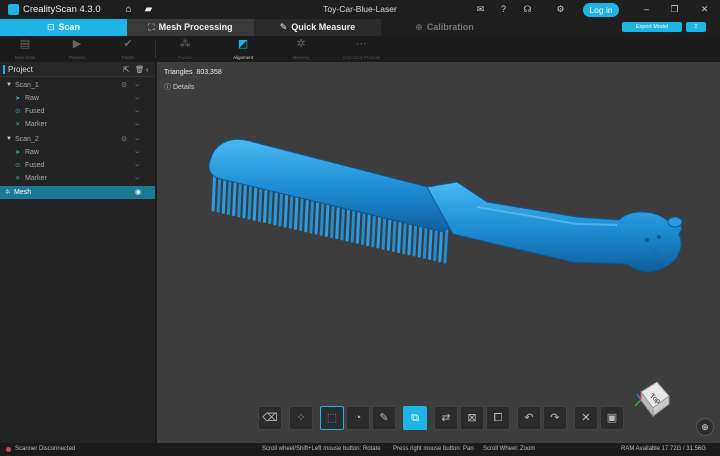  I want to click on tab-mesh-processing: ⛶ Mesh Processing, so click(190, 27).